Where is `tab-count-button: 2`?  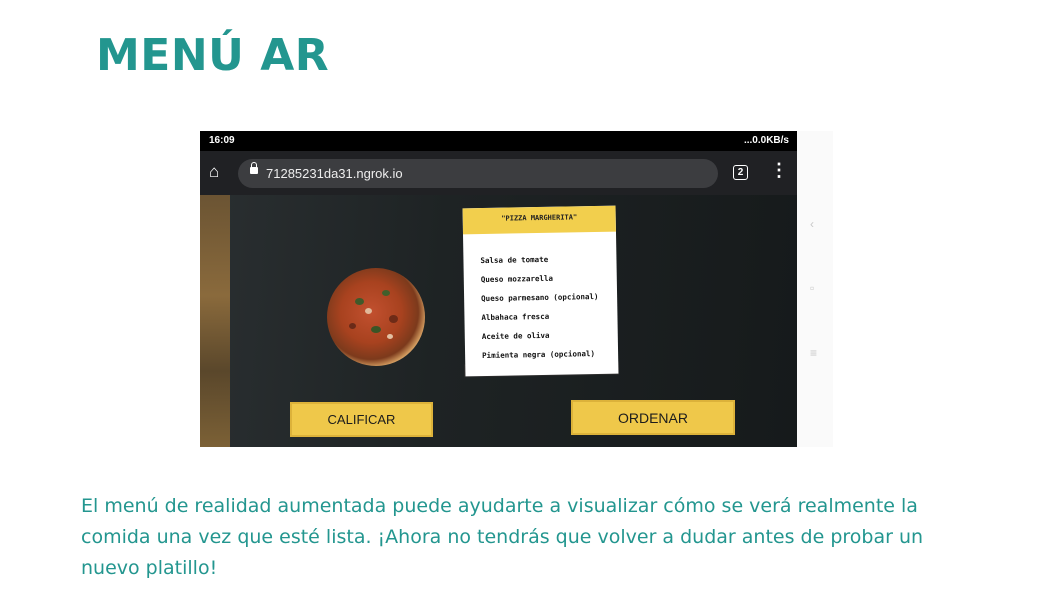
tab-count-button: 2 is located at coordinates (740, 172).